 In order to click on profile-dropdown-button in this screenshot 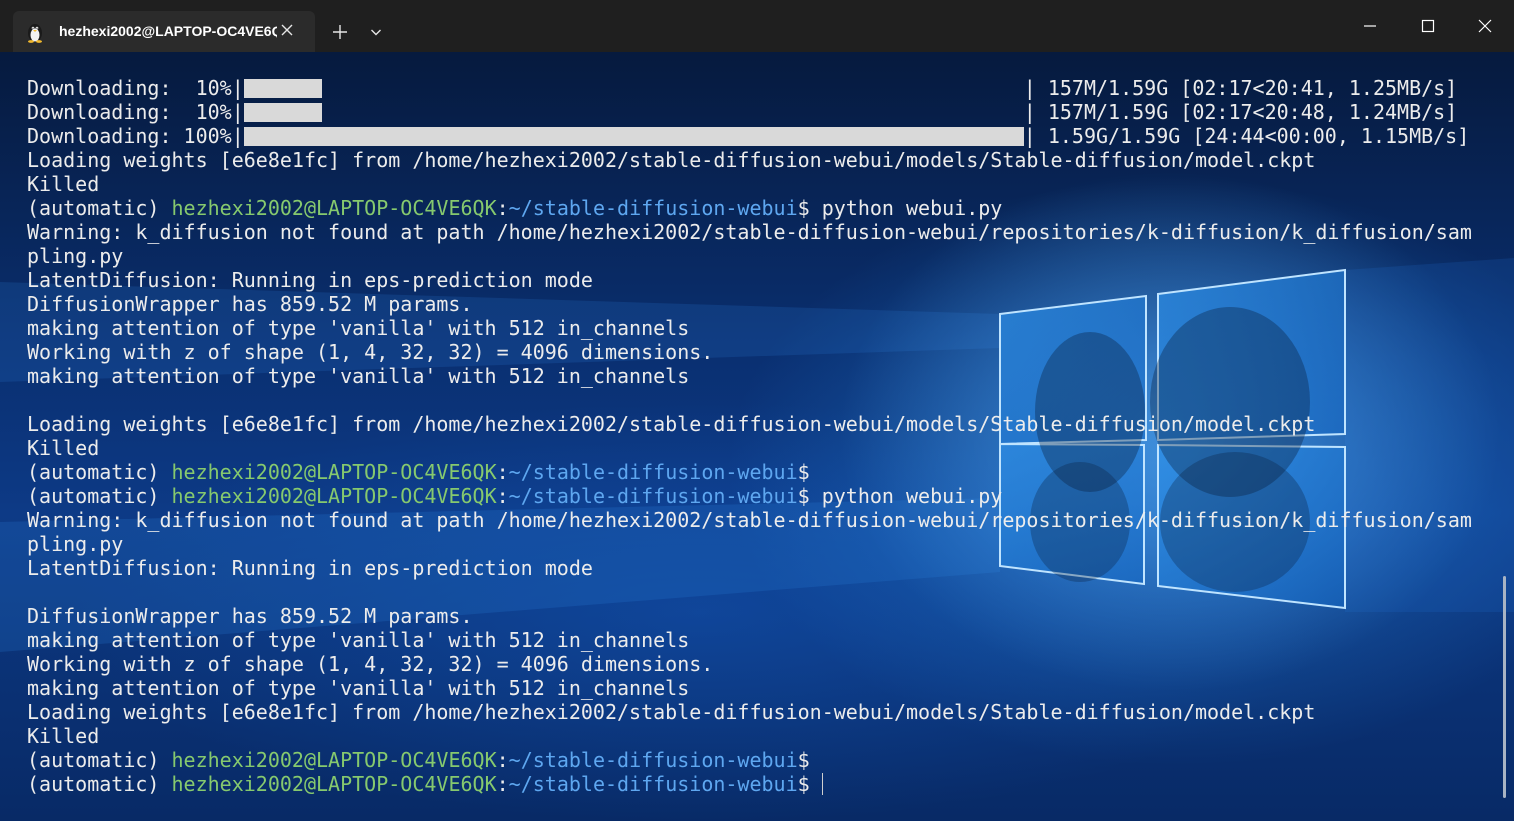, I will do `click(376, 32)`.